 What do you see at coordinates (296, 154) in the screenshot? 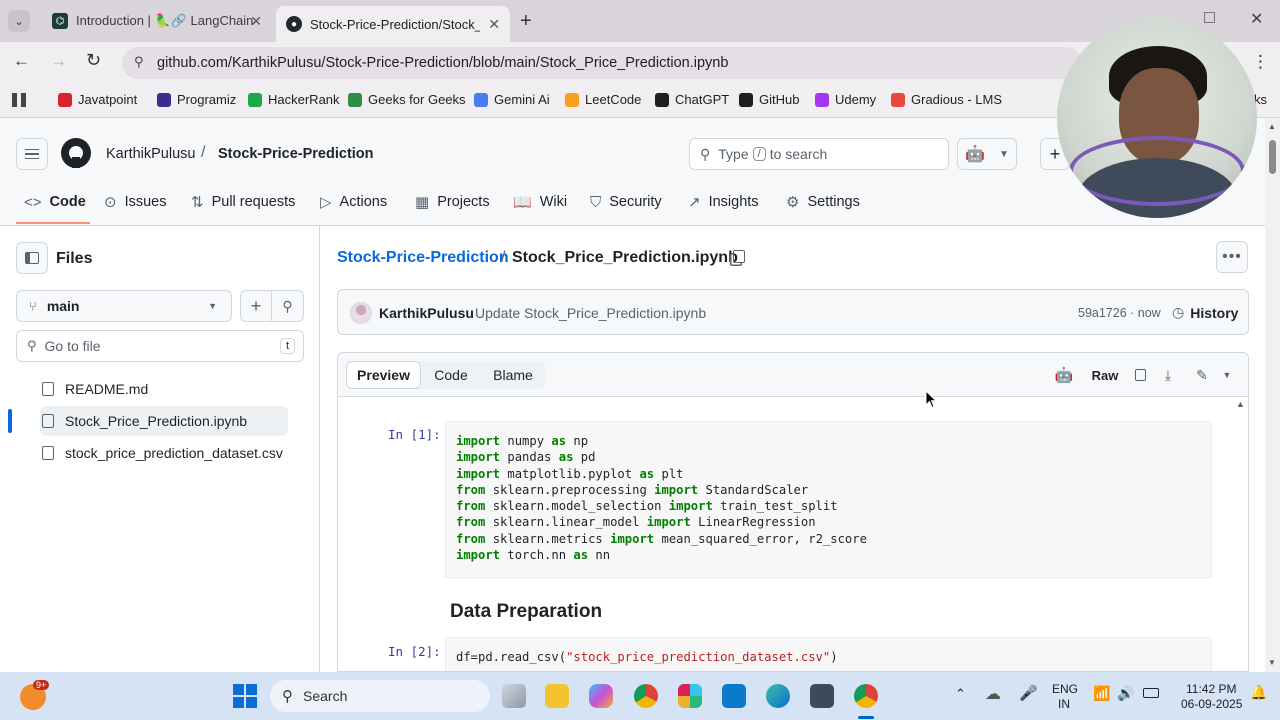
I see `repo-name-link: Stock-Price-Prediction` at bounding box center [296, 154].